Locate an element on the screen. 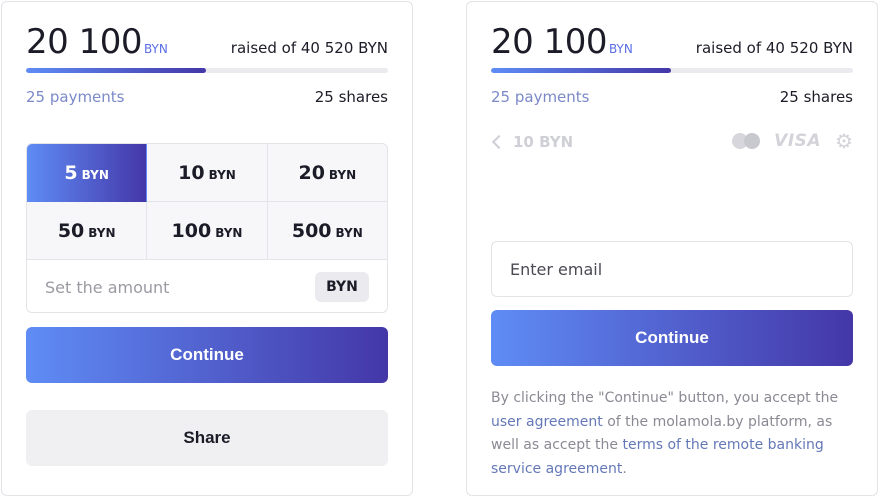 Image resolution: width=880 pixels, height=498 pixels. custom-amount-input is located at coordinates (170, 287).